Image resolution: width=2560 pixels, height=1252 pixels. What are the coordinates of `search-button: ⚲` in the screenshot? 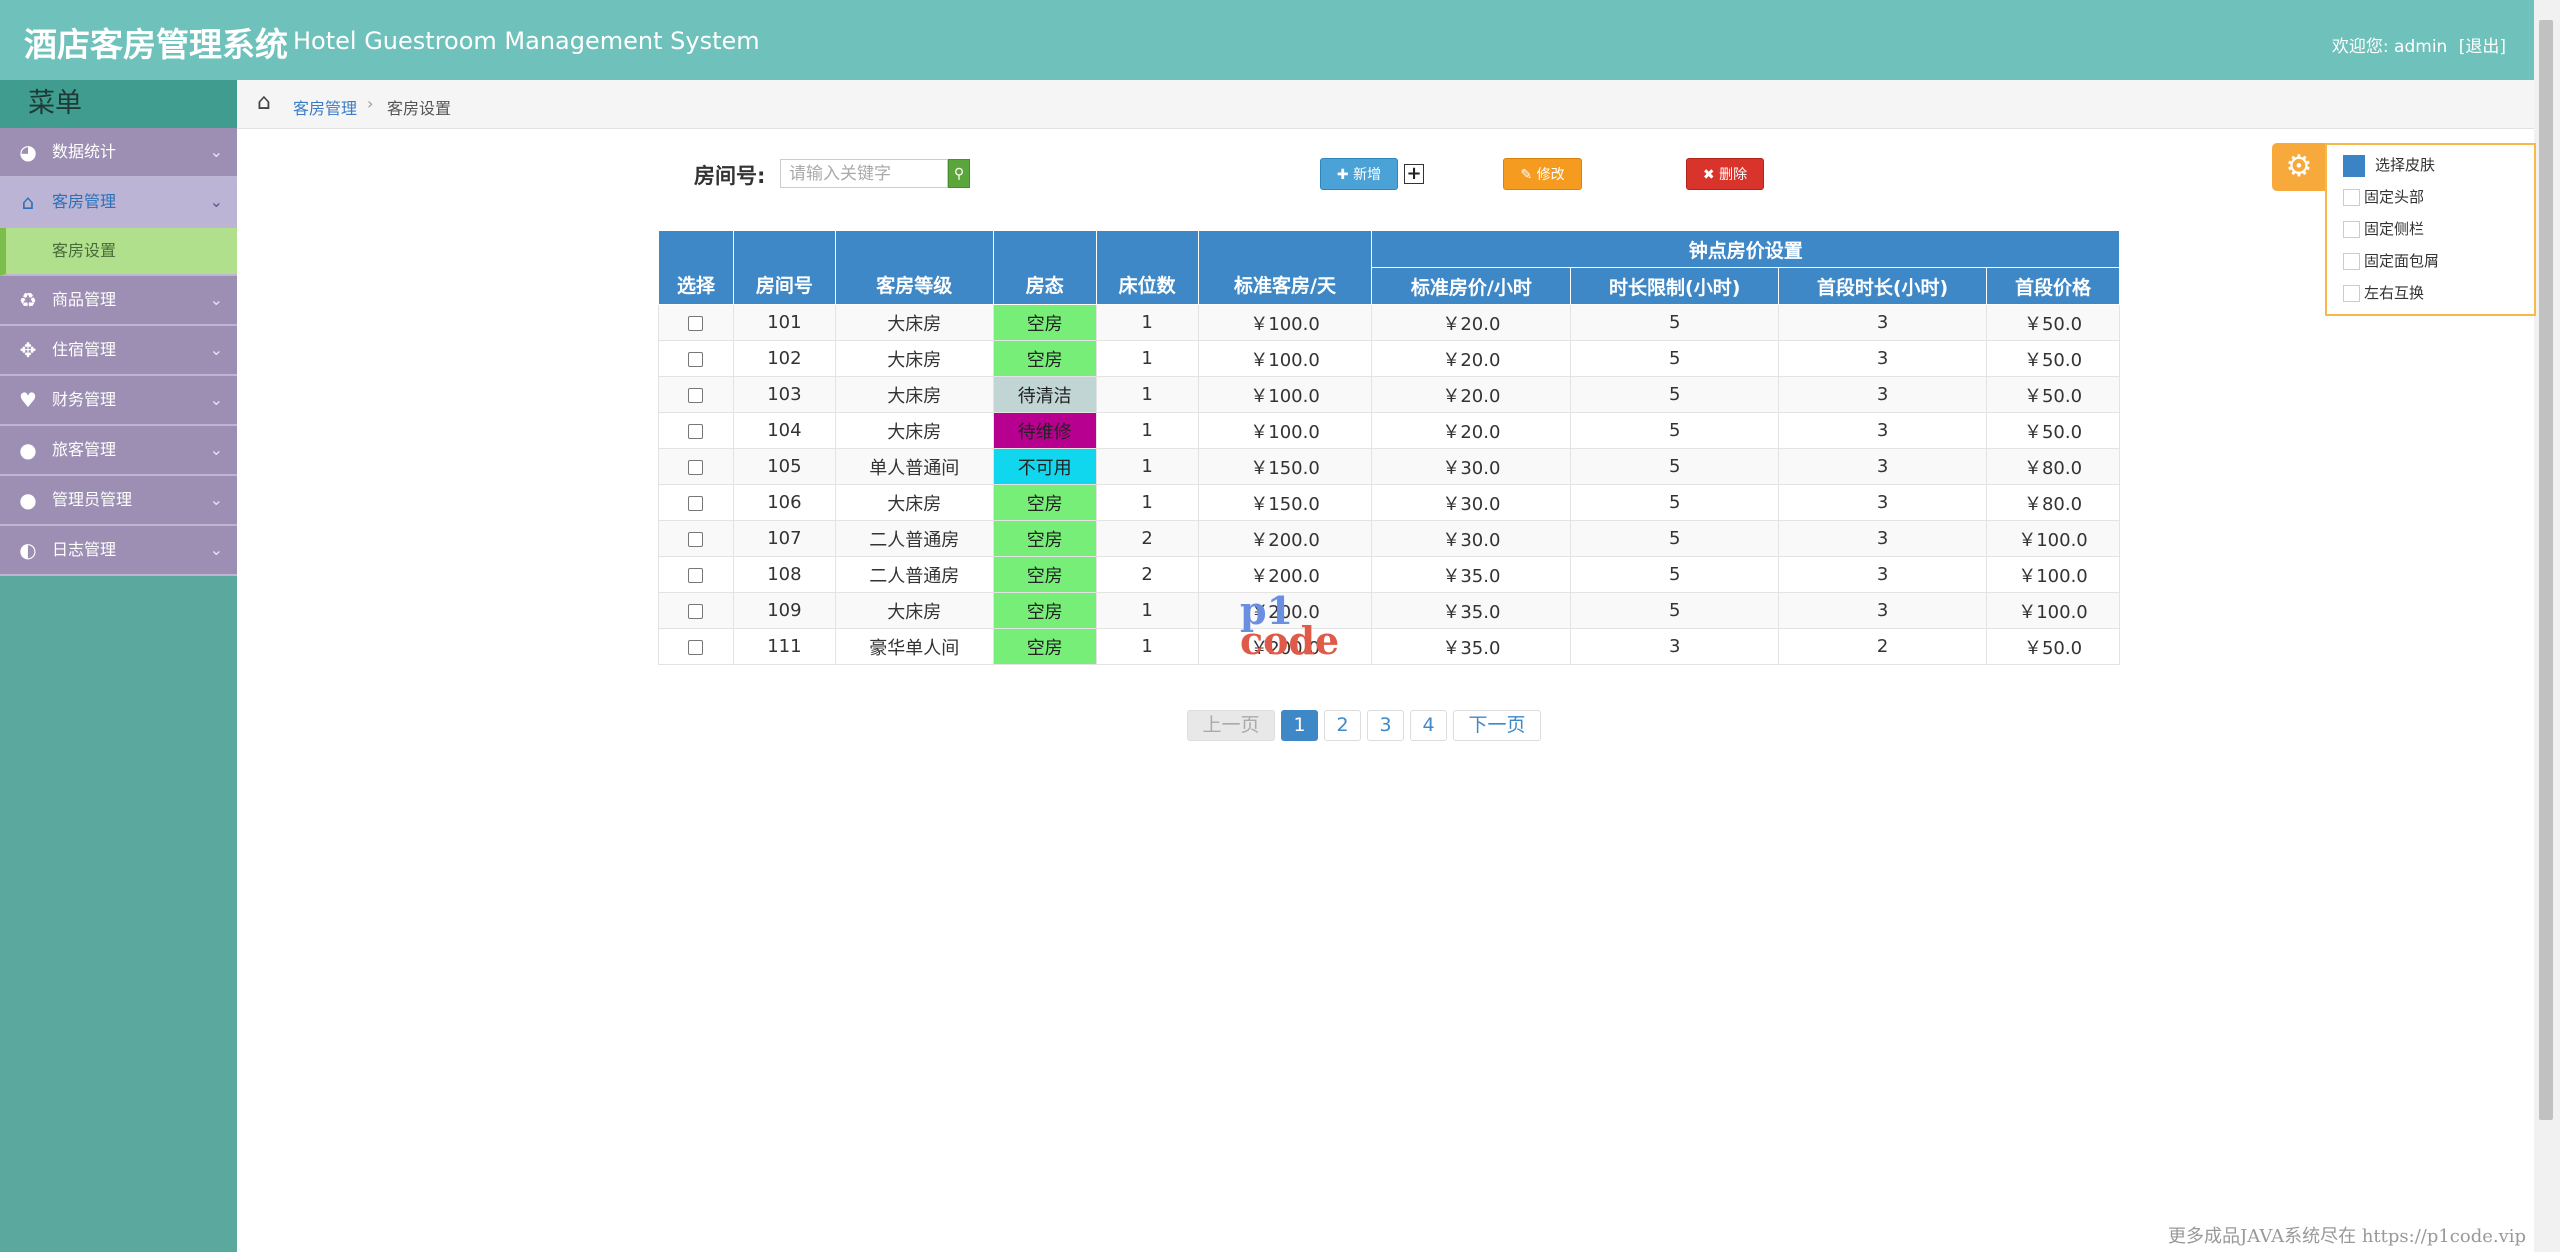 It's located at (959, 173).